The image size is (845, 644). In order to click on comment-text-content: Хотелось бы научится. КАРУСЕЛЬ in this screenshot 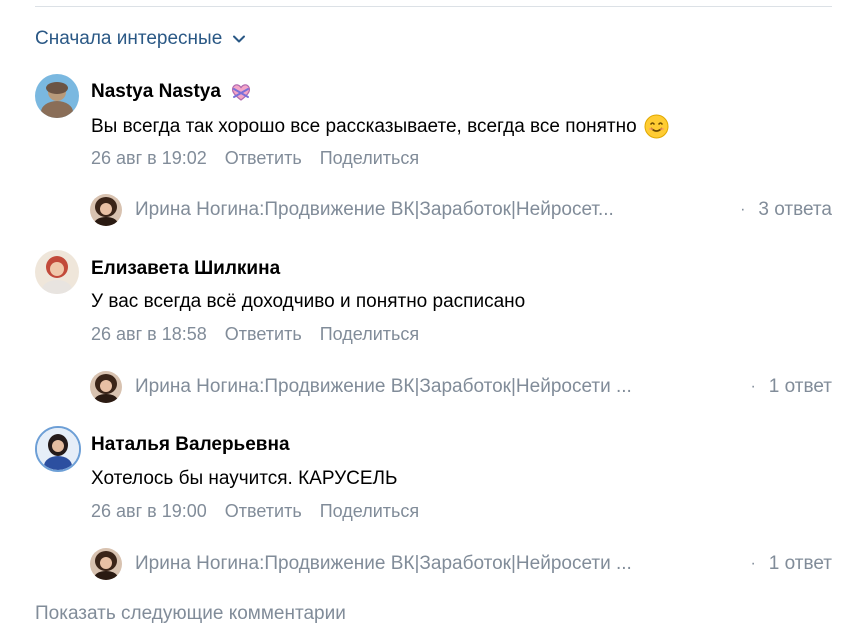, I will do `click(244, 478)`.